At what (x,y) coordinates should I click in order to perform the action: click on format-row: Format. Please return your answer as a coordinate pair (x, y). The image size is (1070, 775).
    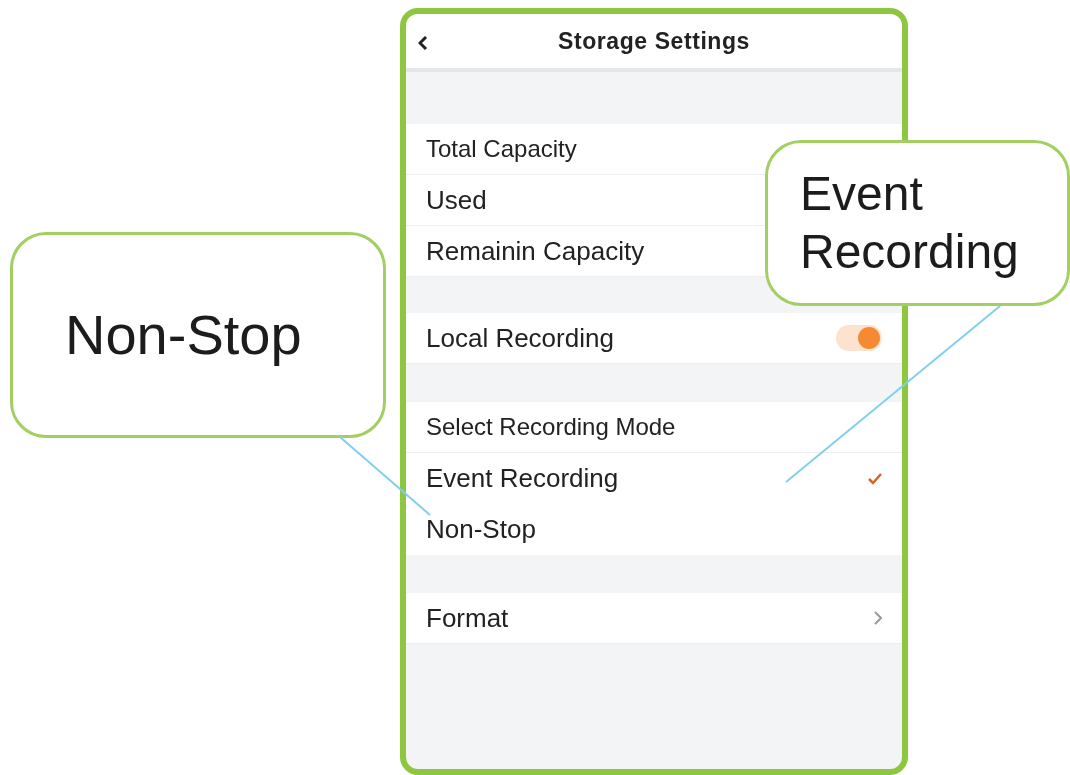
    Looking at the image, I should click on (654, 618).